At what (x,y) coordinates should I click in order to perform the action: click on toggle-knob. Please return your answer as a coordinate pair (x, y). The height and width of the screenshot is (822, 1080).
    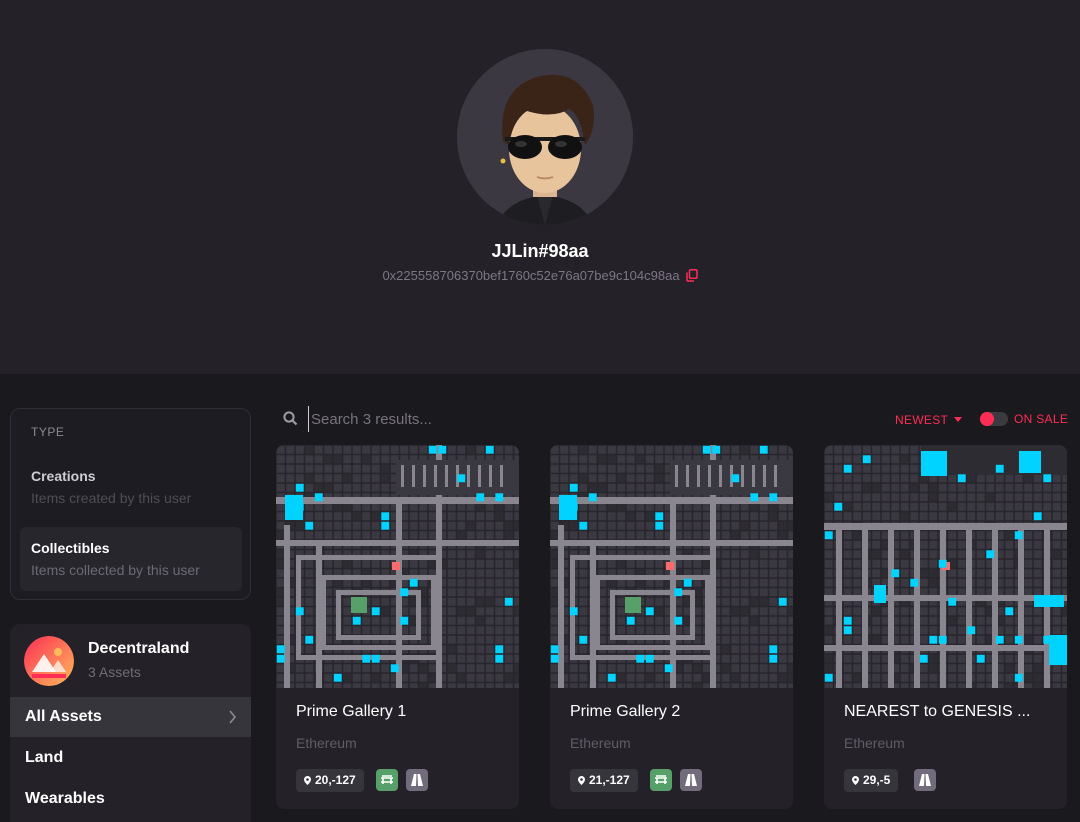
    Looking at the image, I should click on (987, 419).